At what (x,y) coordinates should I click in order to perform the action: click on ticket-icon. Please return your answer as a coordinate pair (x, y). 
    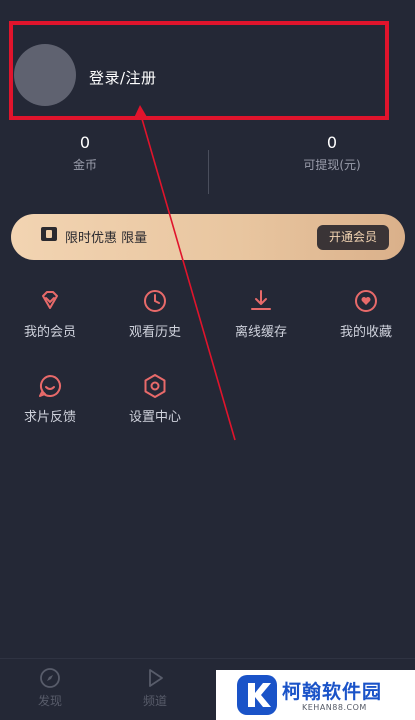
    Looking at the image, I should click on (49, 234).